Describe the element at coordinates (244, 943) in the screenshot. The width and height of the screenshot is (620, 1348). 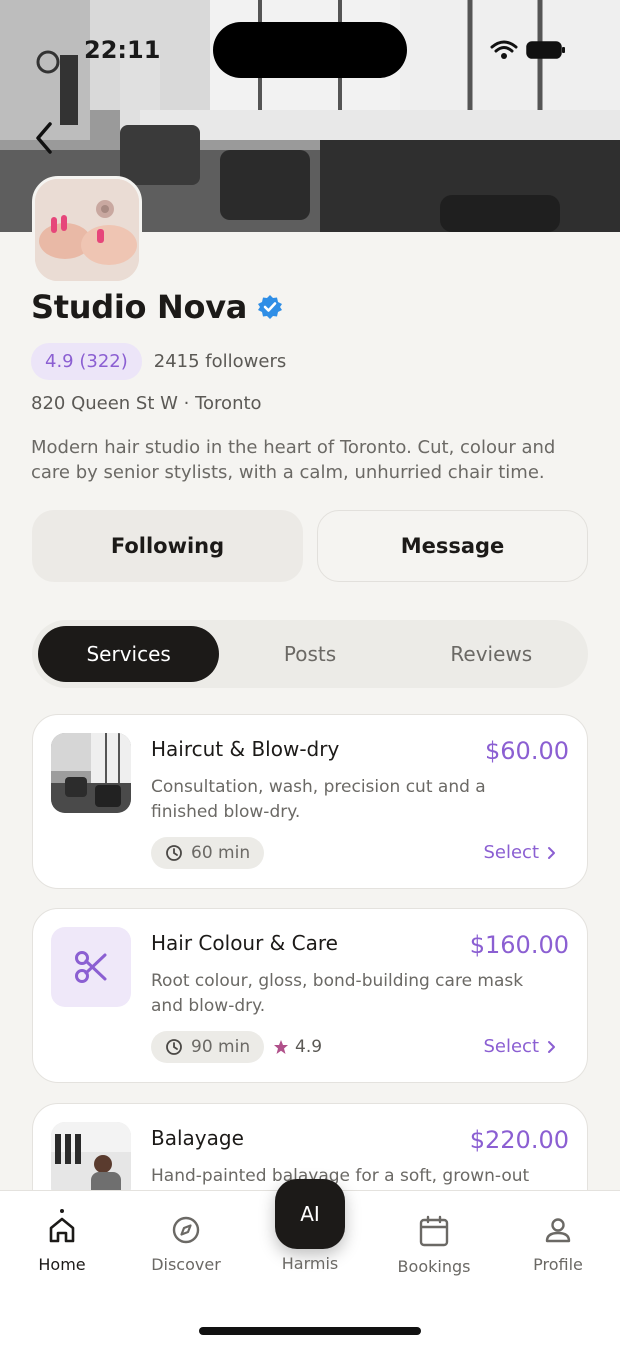
I see `service-title: Hair Colour & Care` at that location.